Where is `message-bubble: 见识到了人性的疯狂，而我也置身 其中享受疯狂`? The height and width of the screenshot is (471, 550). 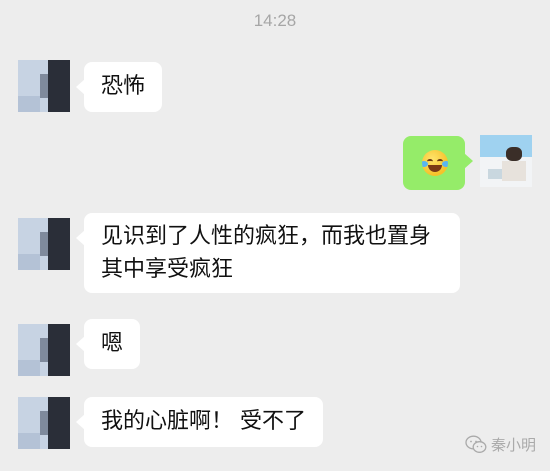
message-bubble: 见识到了人性的疯狂，而我也置身 其中享受疯狂 is located at coordinates (268, 253).